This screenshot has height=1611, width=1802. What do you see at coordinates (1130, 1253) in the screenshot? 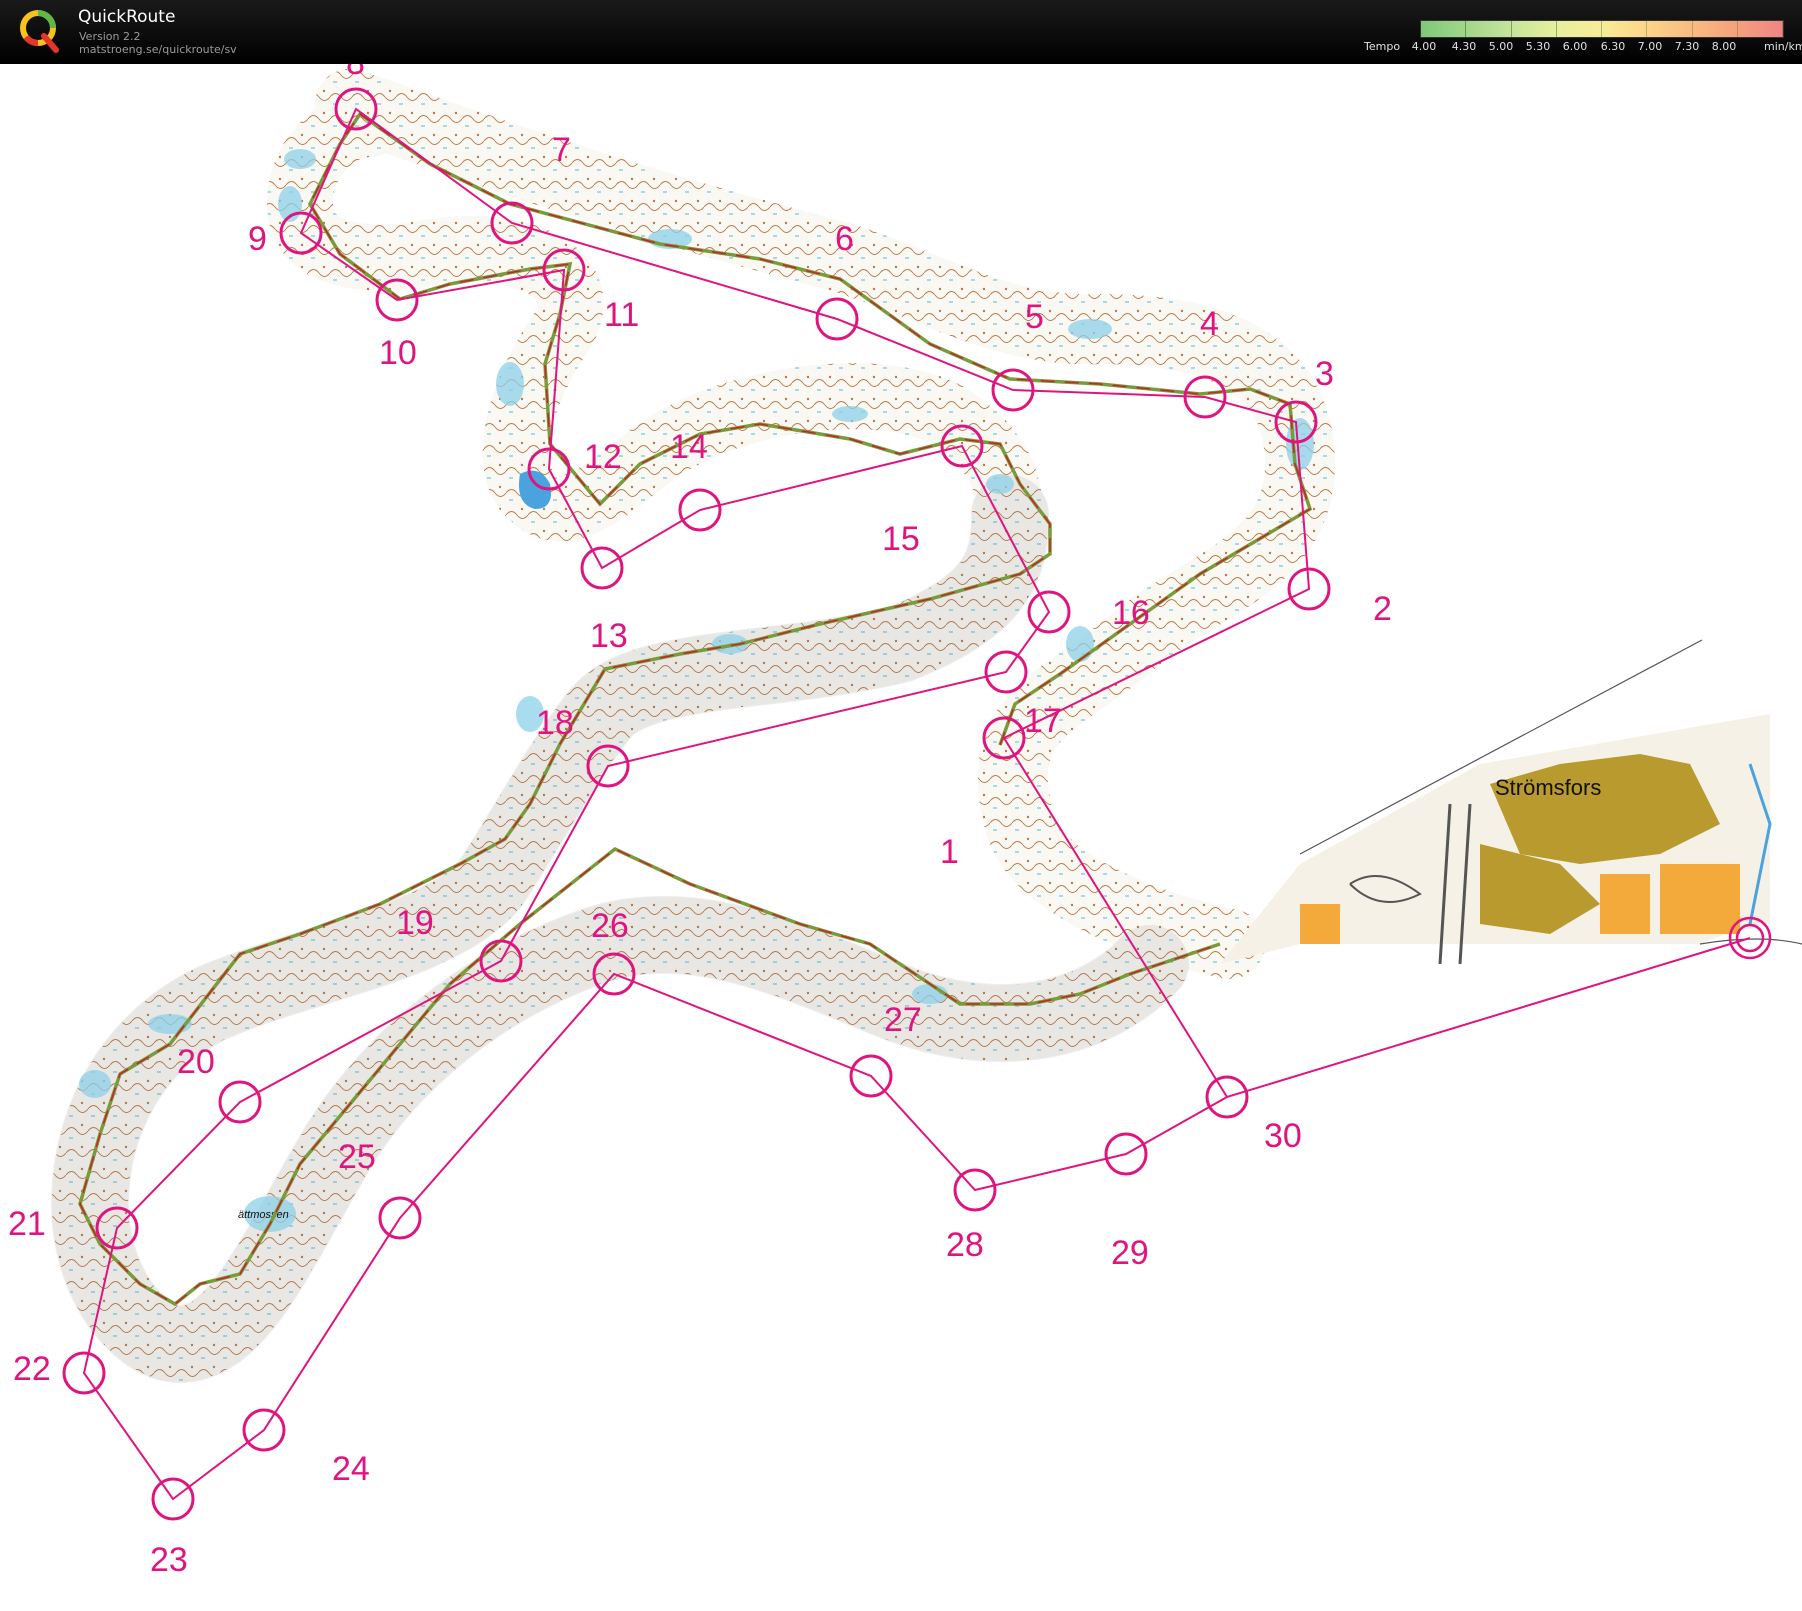
I see `control-number: 29` at bounding box center [1130, 1253].